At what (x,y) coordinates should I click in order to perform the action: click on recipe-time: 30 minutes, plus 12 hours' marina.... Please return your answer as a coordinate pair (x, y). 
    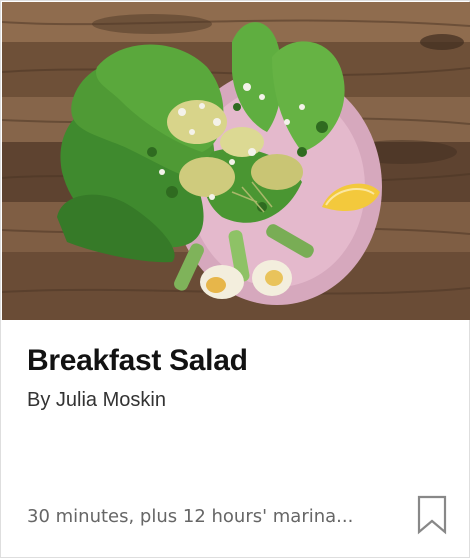
    Looking at the image, I should click on (190, 516).